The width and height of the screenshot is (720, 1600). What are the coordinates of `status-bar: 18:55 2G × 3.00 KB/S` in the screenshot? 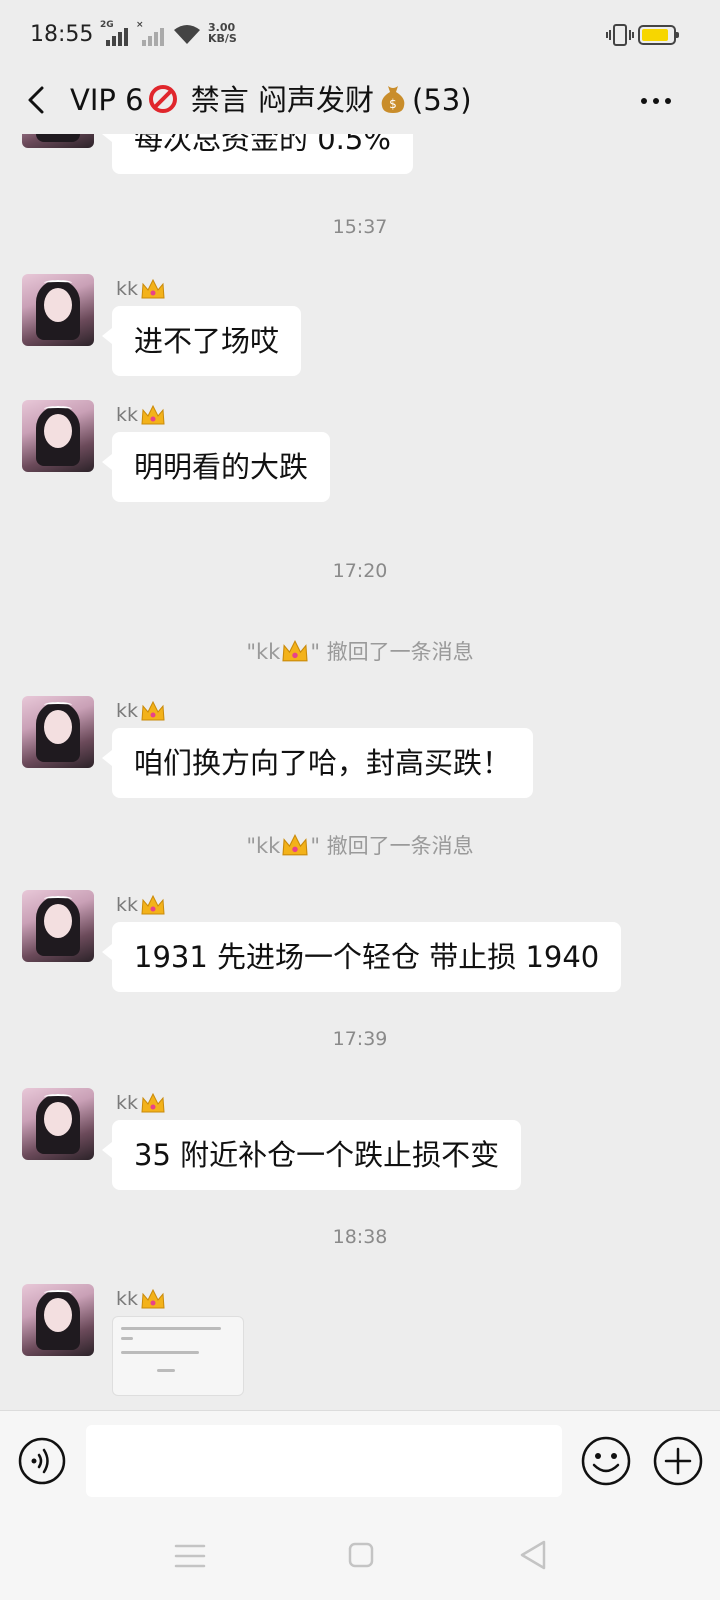 It's located at (360, 34).